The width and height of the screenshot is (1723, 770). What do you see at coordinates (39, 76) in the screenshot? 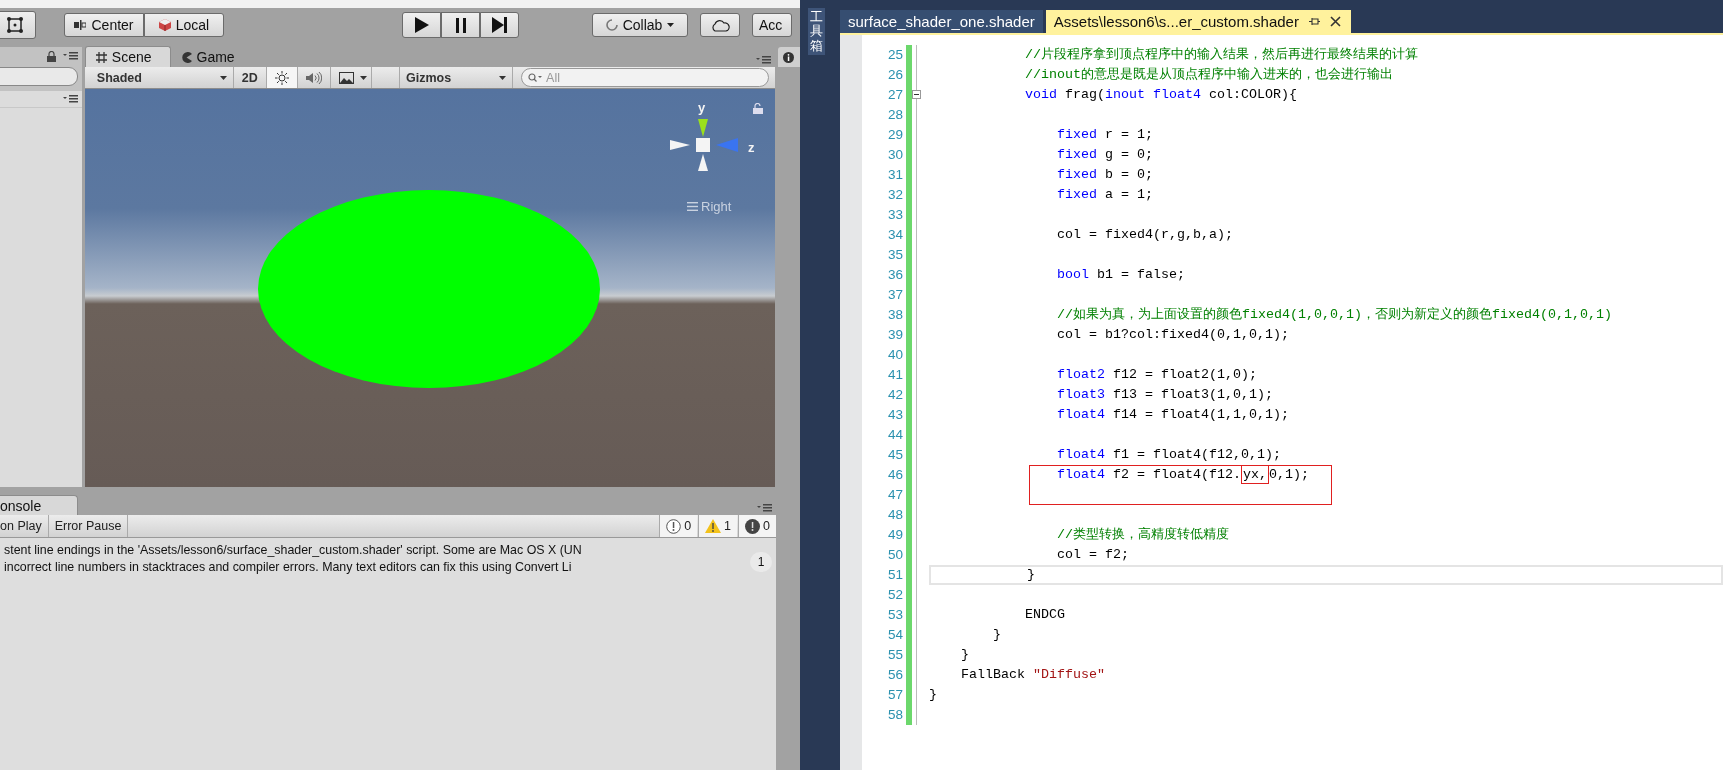
I see `search-field` at bounding box center [39, 76].